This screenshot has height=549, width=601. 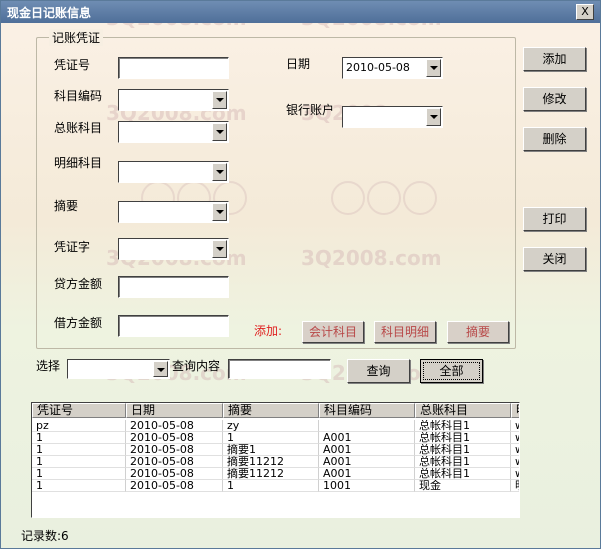 What do you see at coordinates (78, 128) in the screenshot?
I see `ledger-subject-label: 总账科目` at bounding box center [78, 128].